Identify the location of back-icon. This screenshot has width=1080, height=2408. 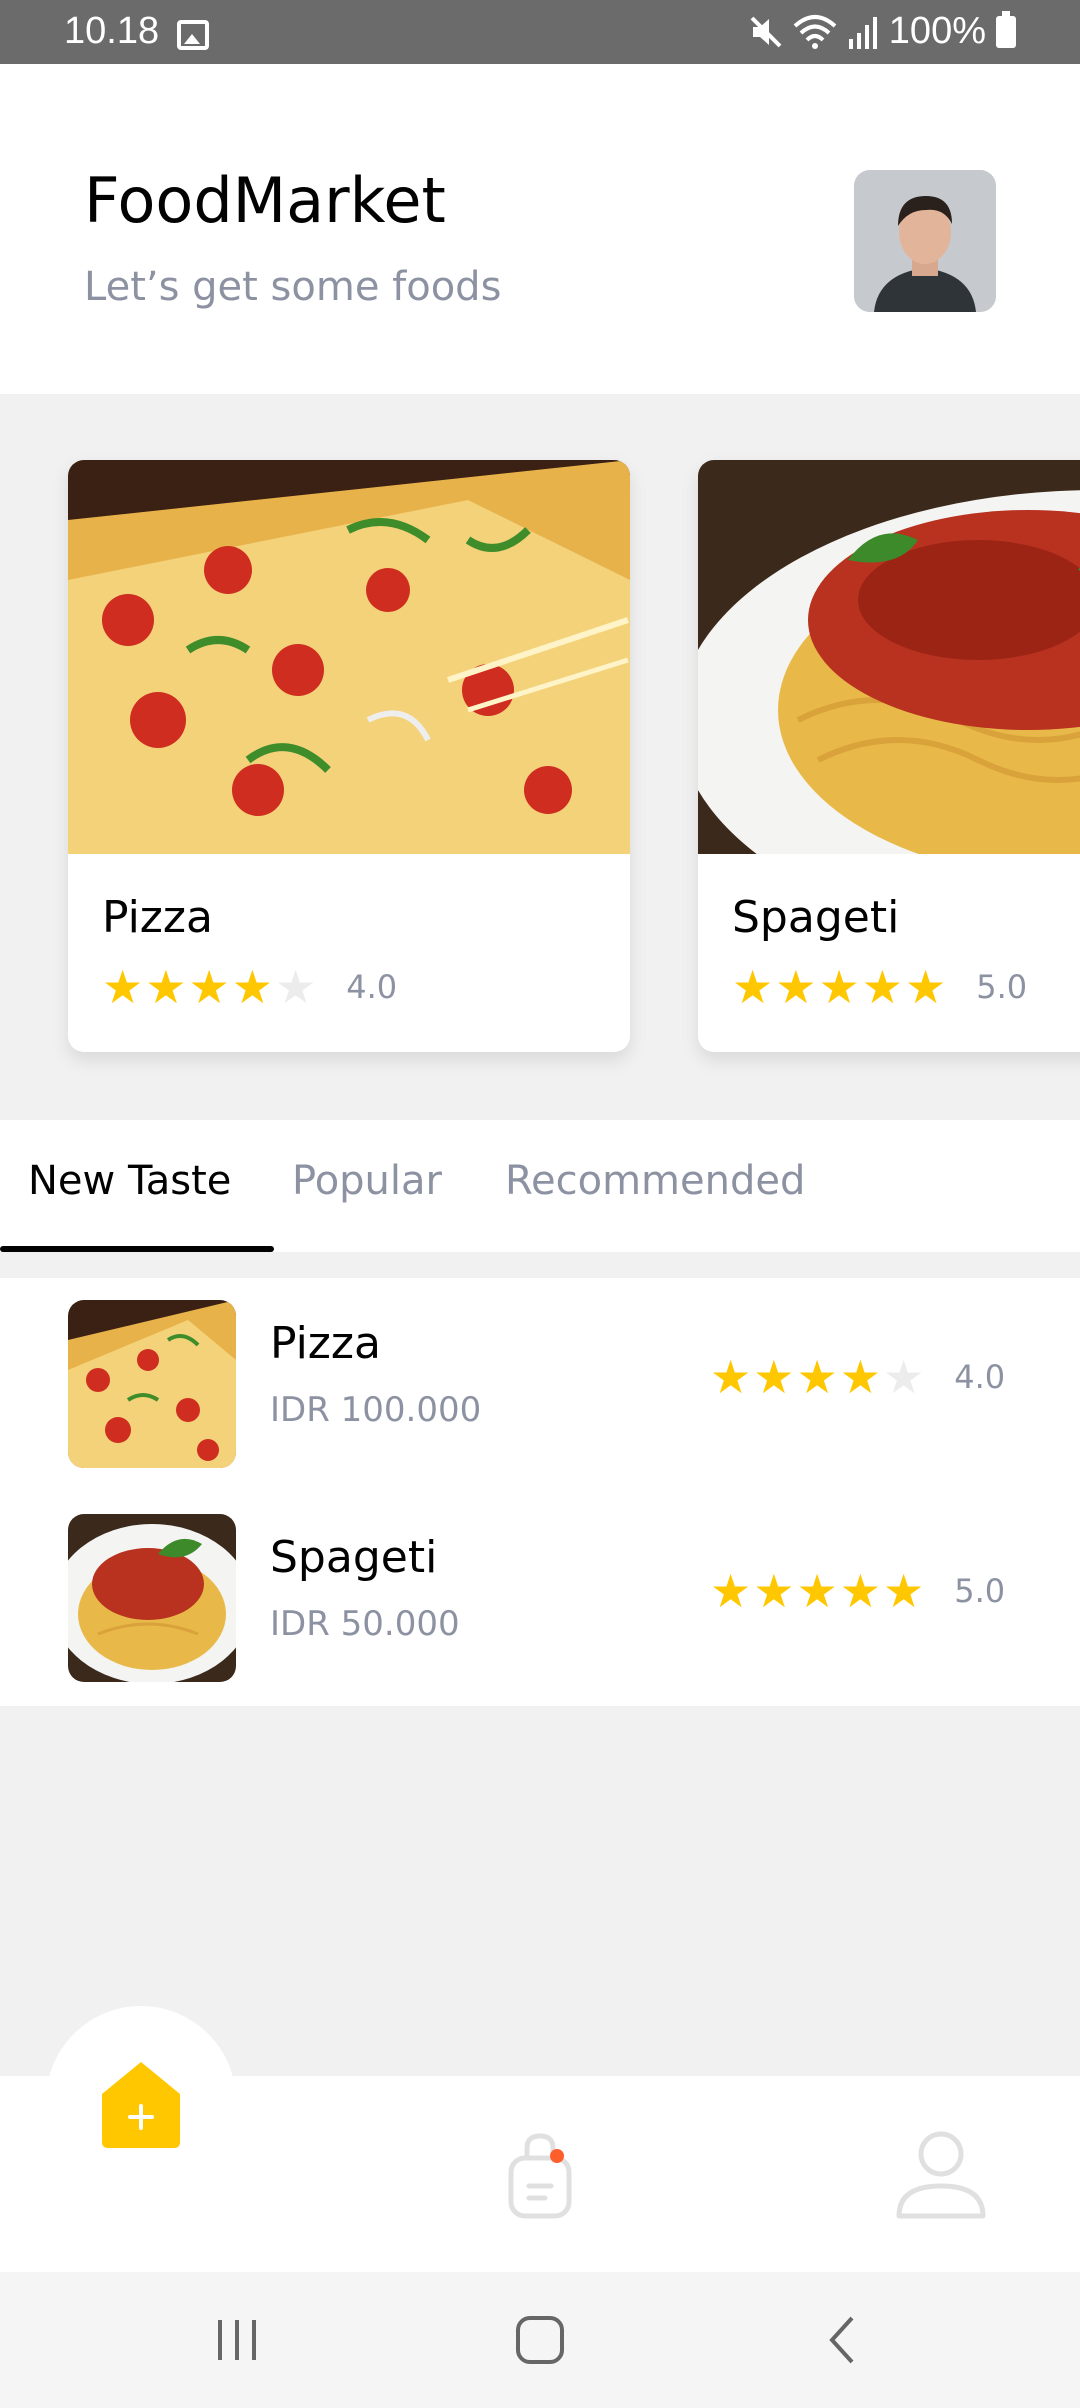
(842, 2340).